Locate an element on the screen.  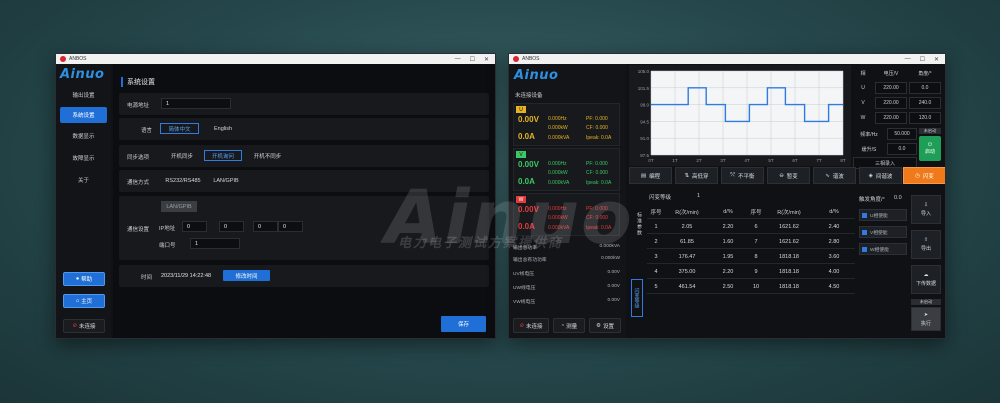
harmonic-icon: ∿ is located at coordinates (827, 175).